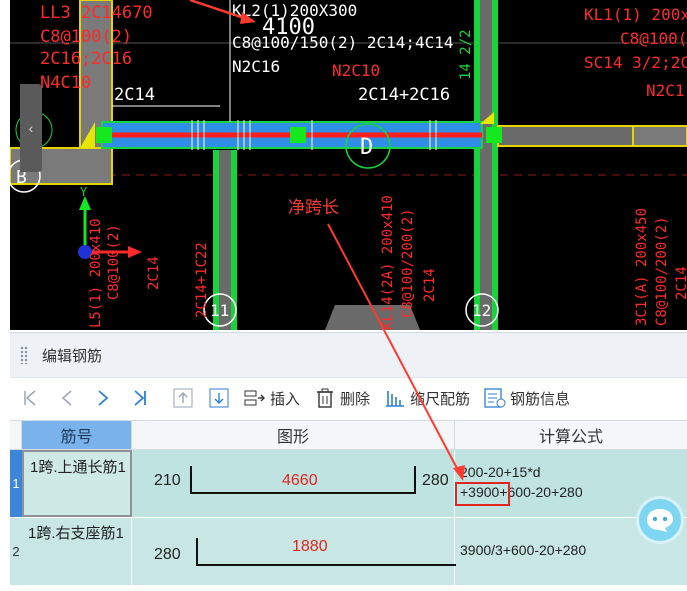  I want to click on cad-vtext-2c14-1c22: 2C14+1C22, so click(202, 280).